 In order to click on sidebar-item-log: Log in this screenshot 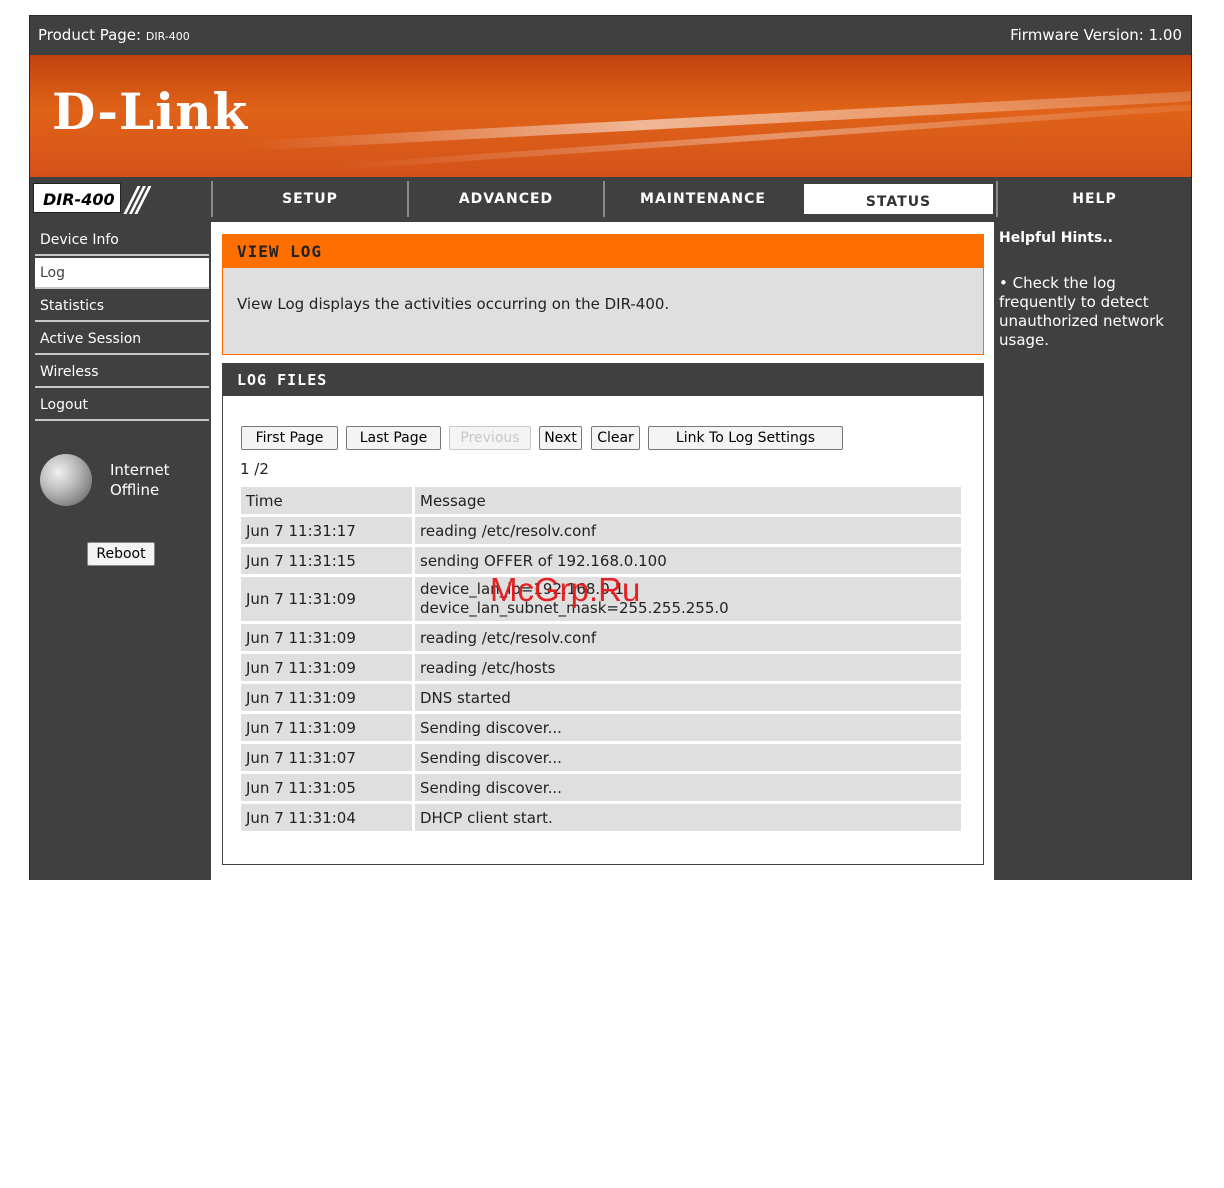, I will do `click(122, 273)`.